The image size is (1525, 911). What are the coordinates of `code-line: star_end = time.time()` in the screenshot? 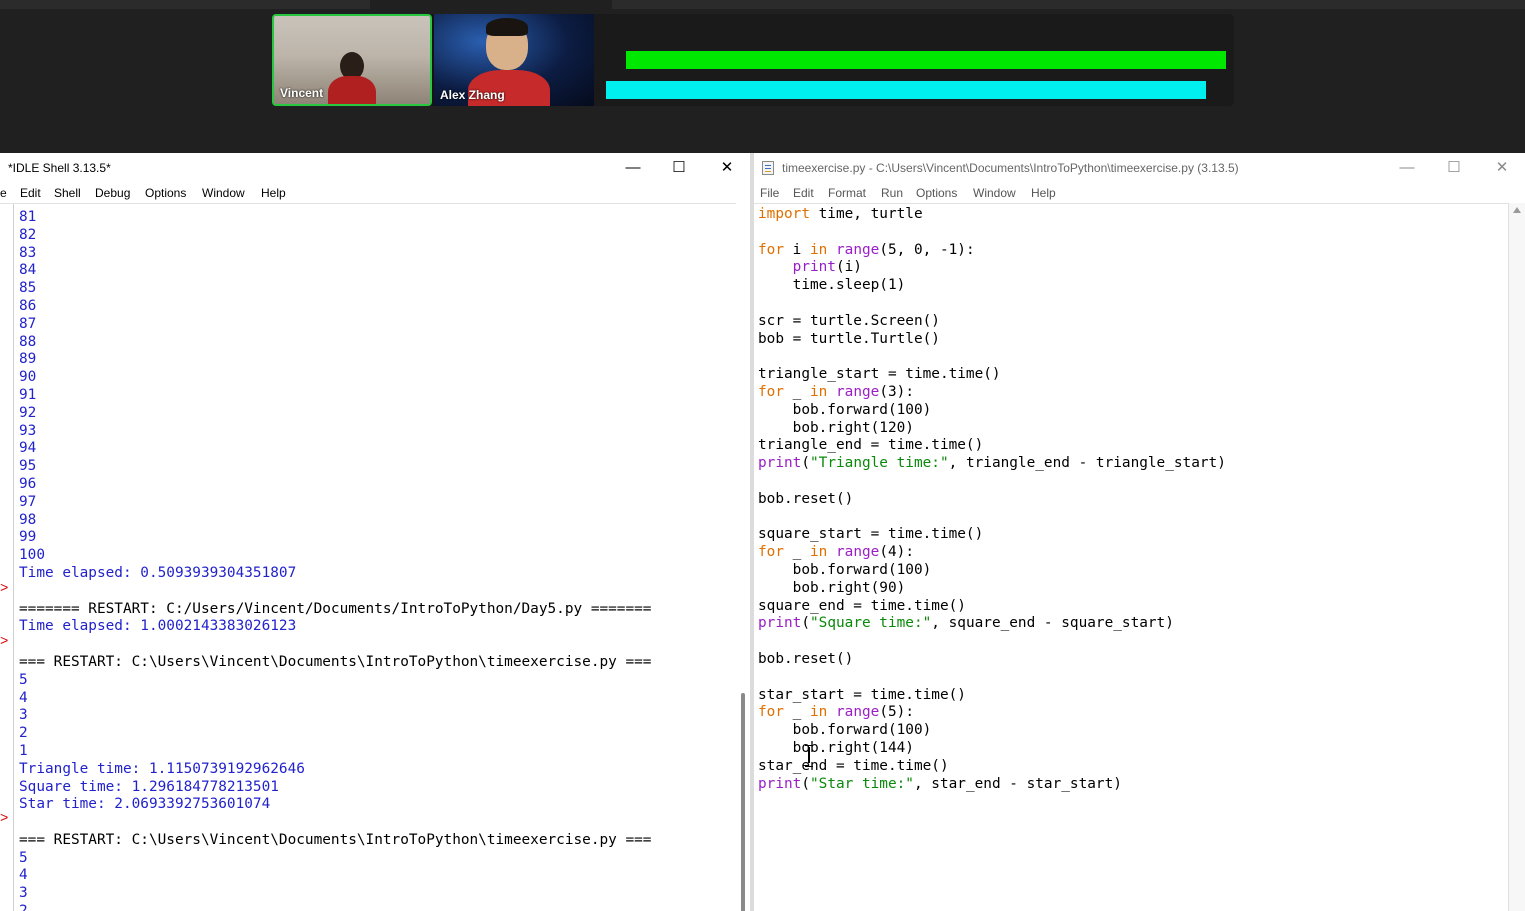 It's located at (853, 765).